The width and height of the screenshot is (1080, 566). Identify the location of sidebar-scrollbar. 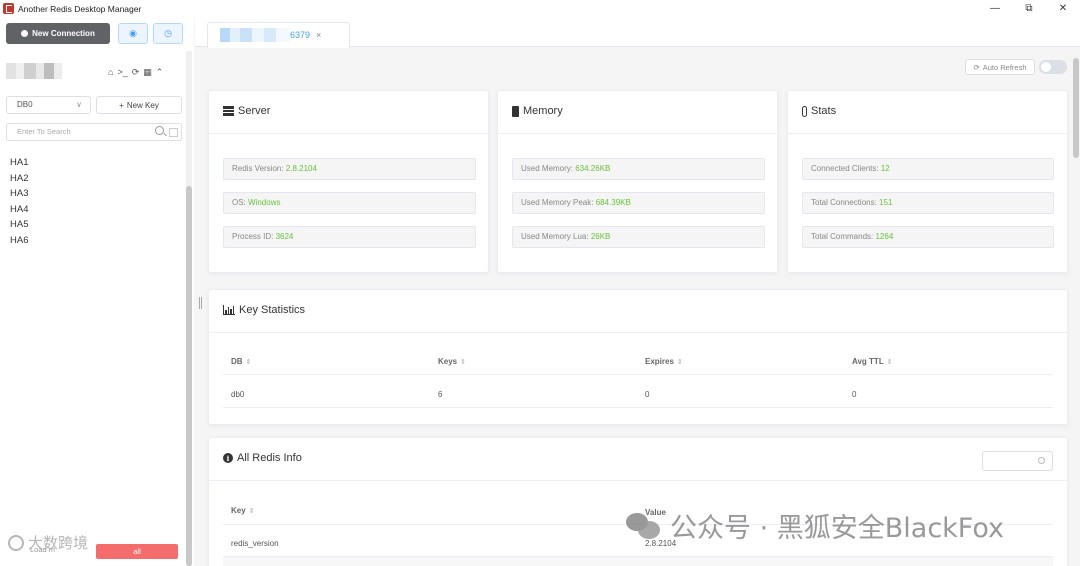
(189, 308).